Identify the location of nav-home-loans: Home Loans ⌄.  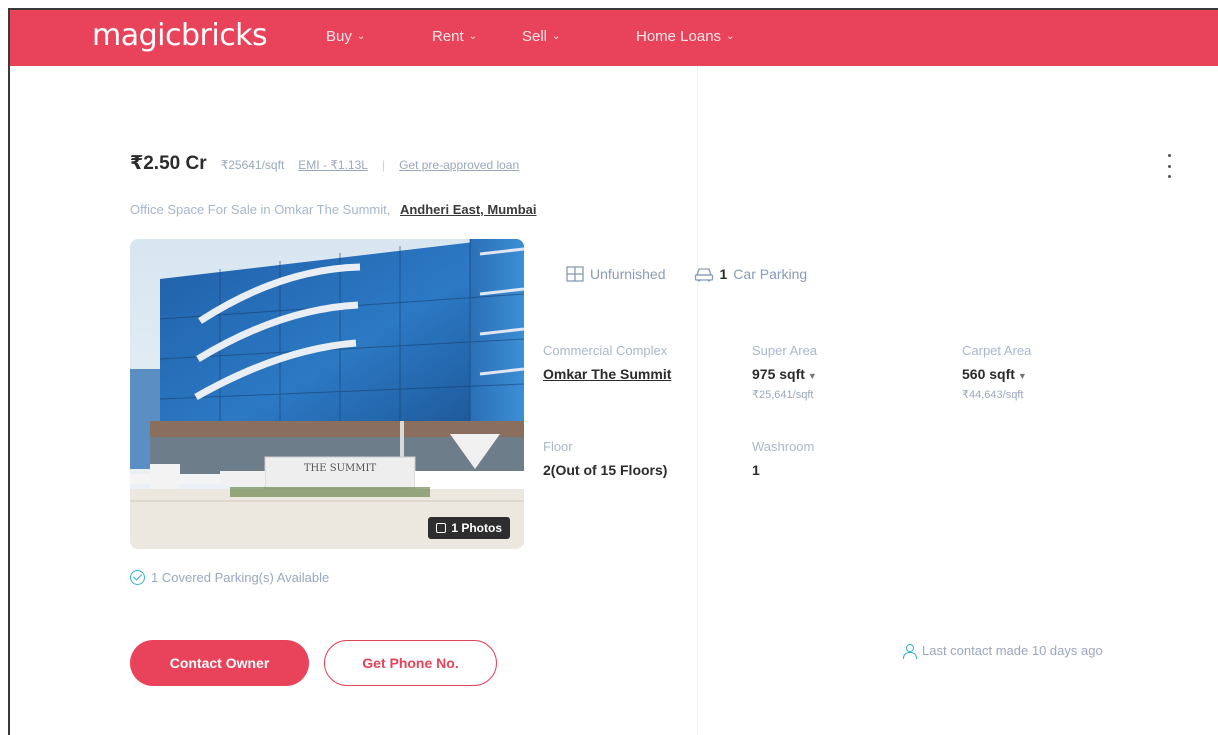
(716, 36).